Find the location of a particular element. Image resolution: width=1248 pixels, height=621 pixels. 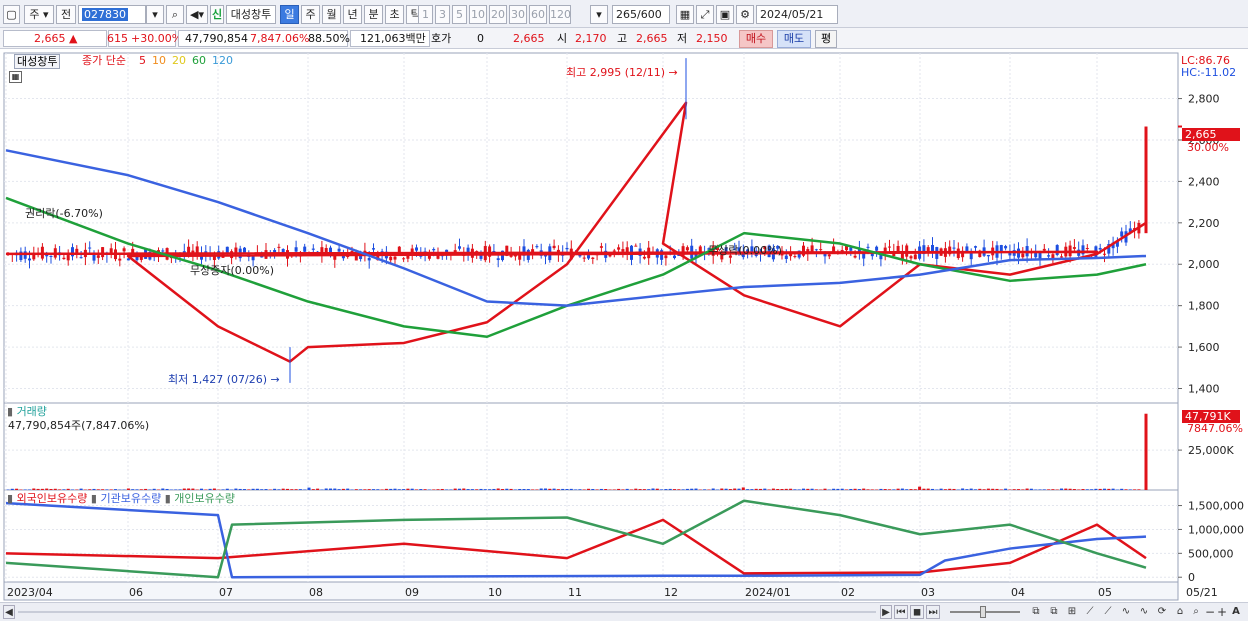

ma-title: 종가 단순 is located at coordinates (104, 60).